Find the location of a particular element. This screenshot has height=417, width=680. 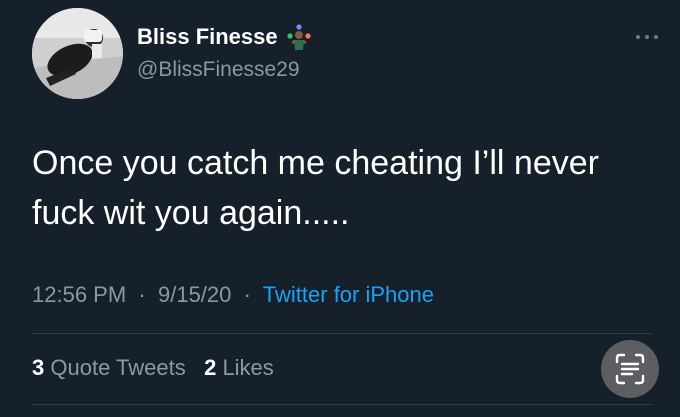

avatar is located at coordinates (77, 53).